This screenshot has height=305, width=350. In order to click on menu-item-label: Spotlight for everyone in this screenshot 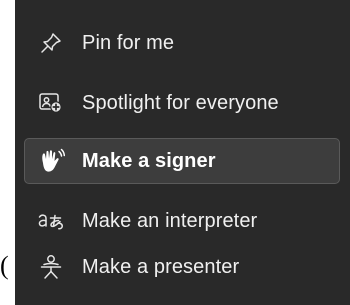, I will do `click(180, 102)`.